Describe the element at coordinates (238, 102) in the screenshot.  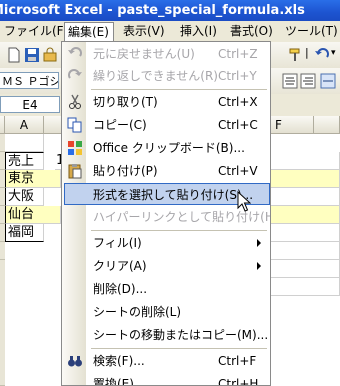
I see `menu-item-shortcut: Ctrl+X` at that location.